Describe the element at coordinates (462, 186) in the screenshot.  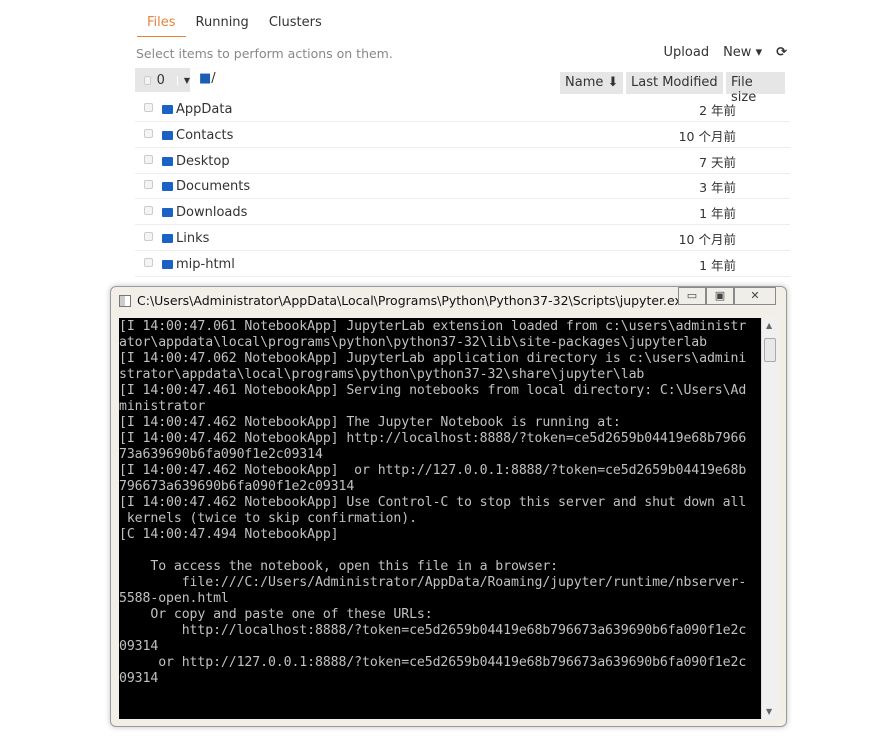
I see `file-row: Documents 3 年前` at that location.